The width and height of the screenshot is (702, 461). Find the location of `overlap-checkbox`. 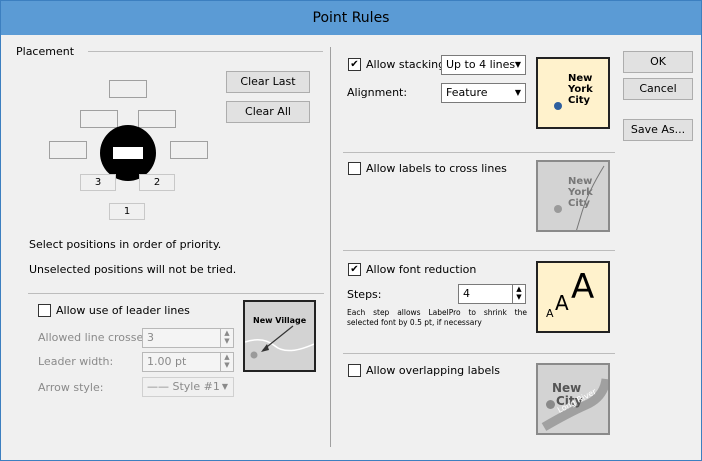

overlap-checkbox is located at coordinates (354, 370).